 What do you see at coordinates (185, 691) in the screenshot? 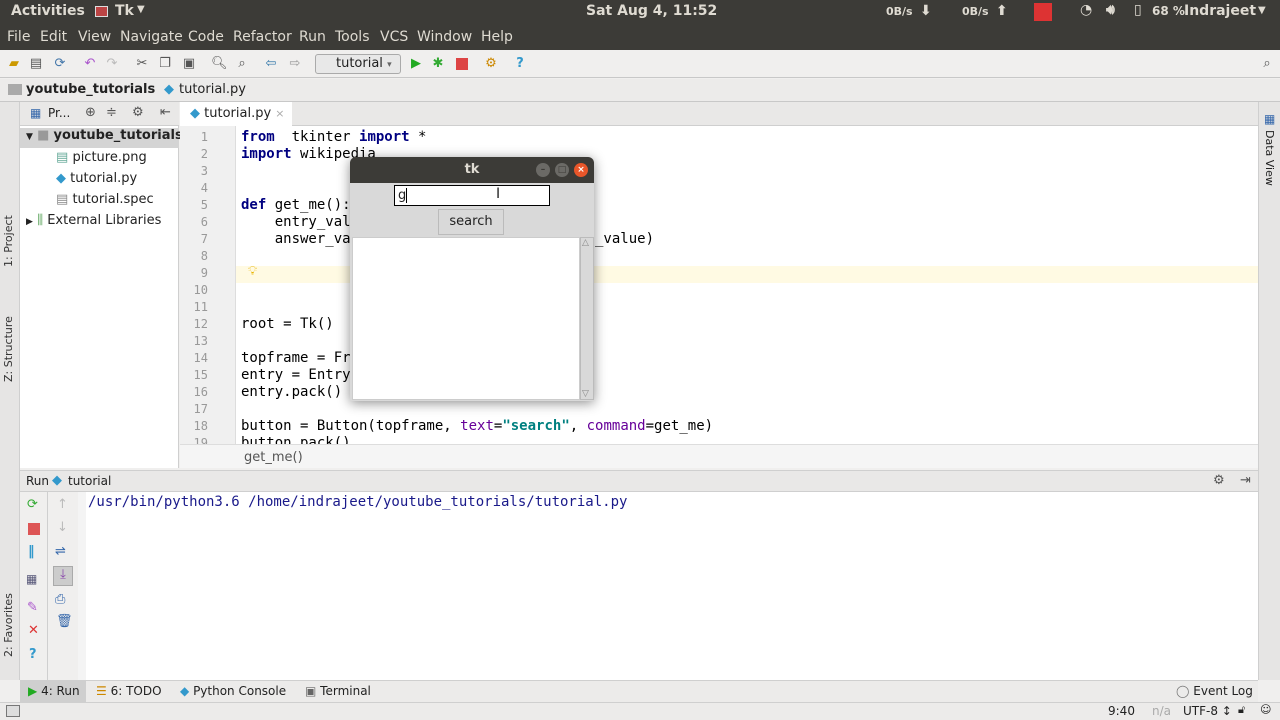
I see `python-icon: ◆` at bounding box center [185, 691].